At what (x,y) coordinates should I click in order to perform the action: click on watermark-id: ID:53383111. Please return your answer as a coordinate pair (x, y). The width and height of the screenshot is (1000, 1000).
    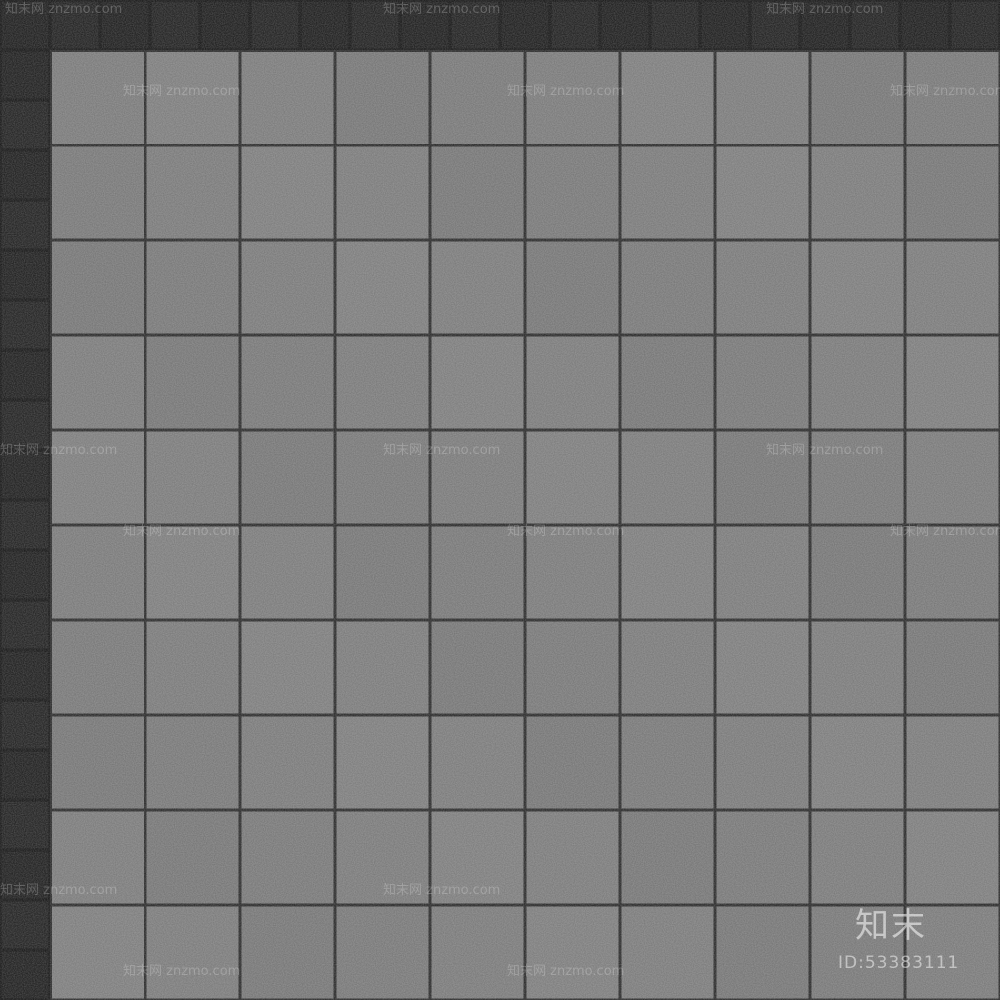
    Looking at the image, I should click on (899, 963).